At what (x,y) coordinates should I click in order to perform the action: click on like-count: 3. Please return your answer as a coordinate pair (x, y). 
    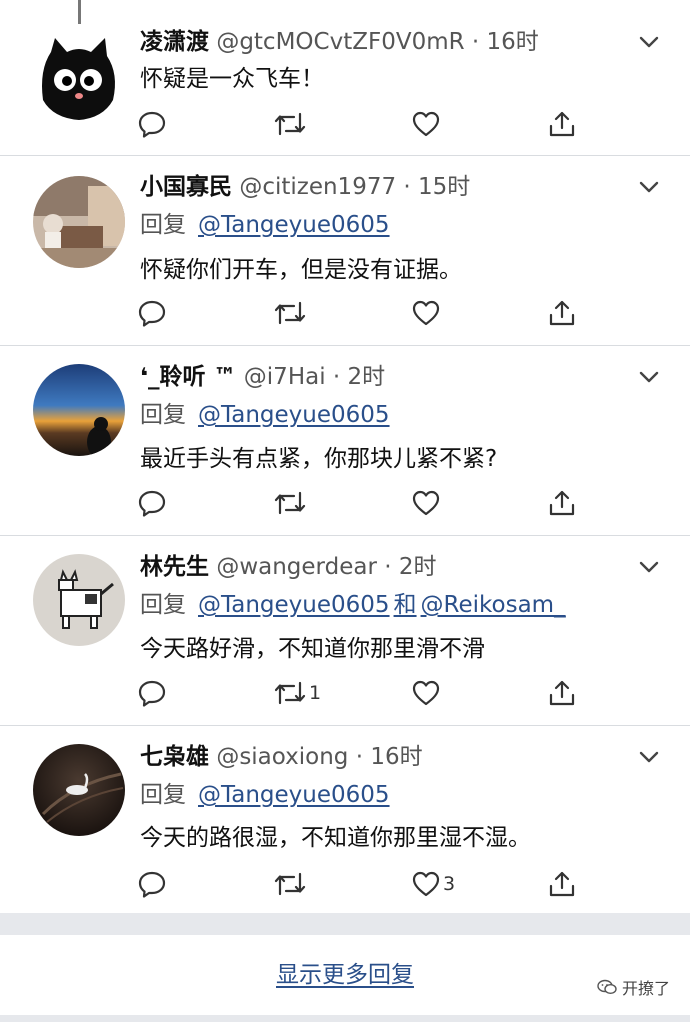
    Looking at the image, I should click on (449, 884).